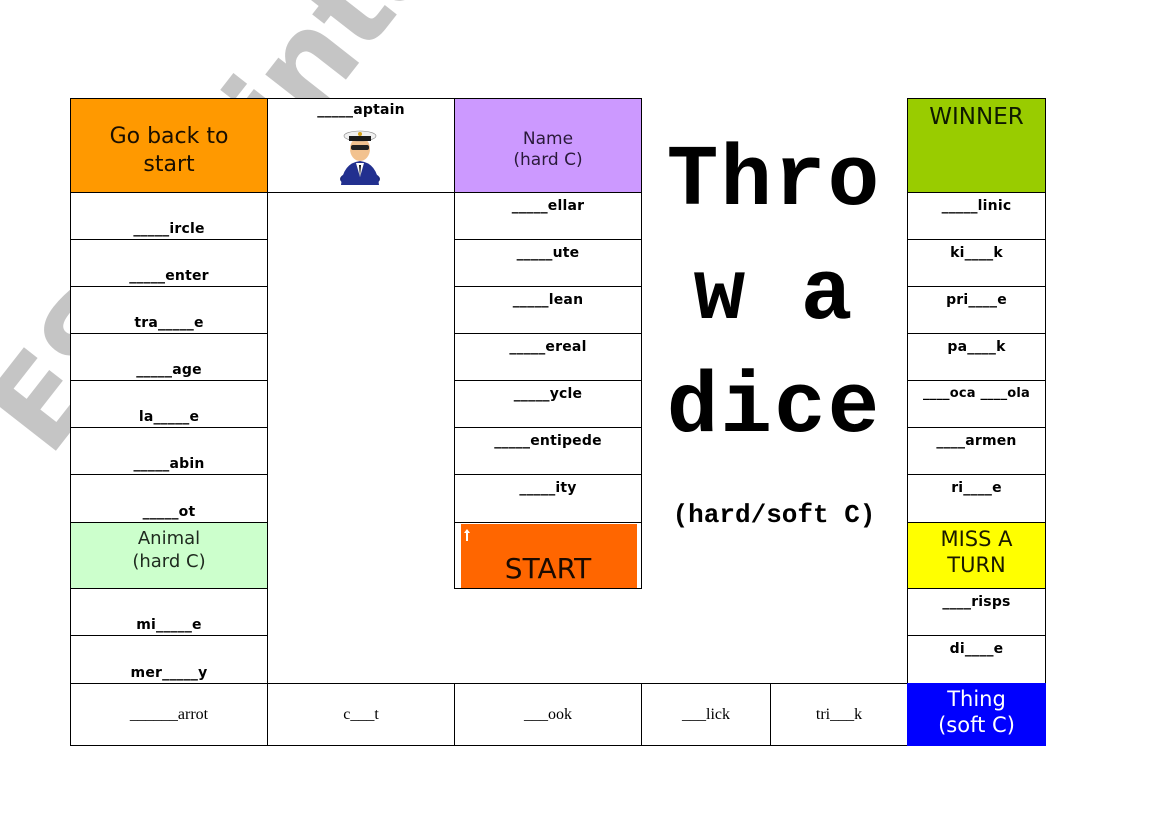  I want to click on word-blank: tra_____e, so click(169, 323).